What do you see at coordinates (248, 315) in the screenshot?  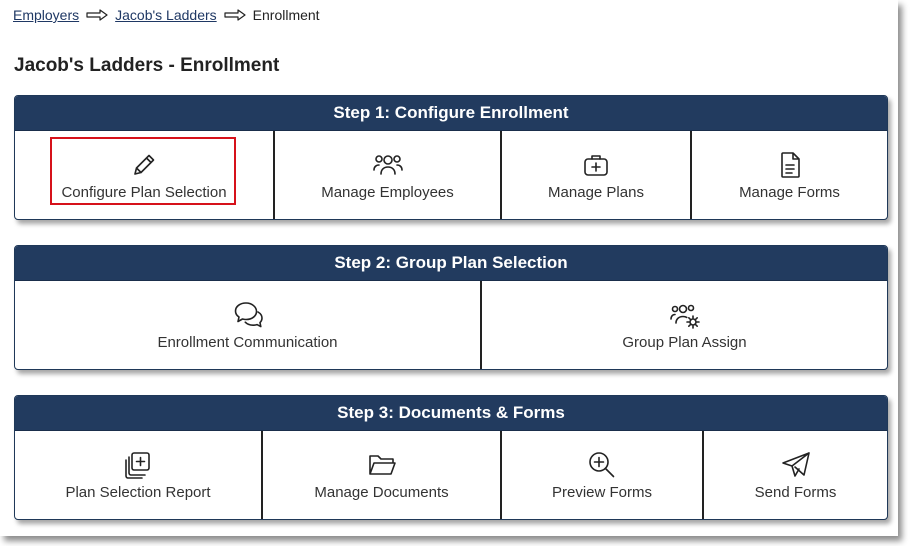 I see `chat-bubbles-icon` at bounding box center [248, 315].